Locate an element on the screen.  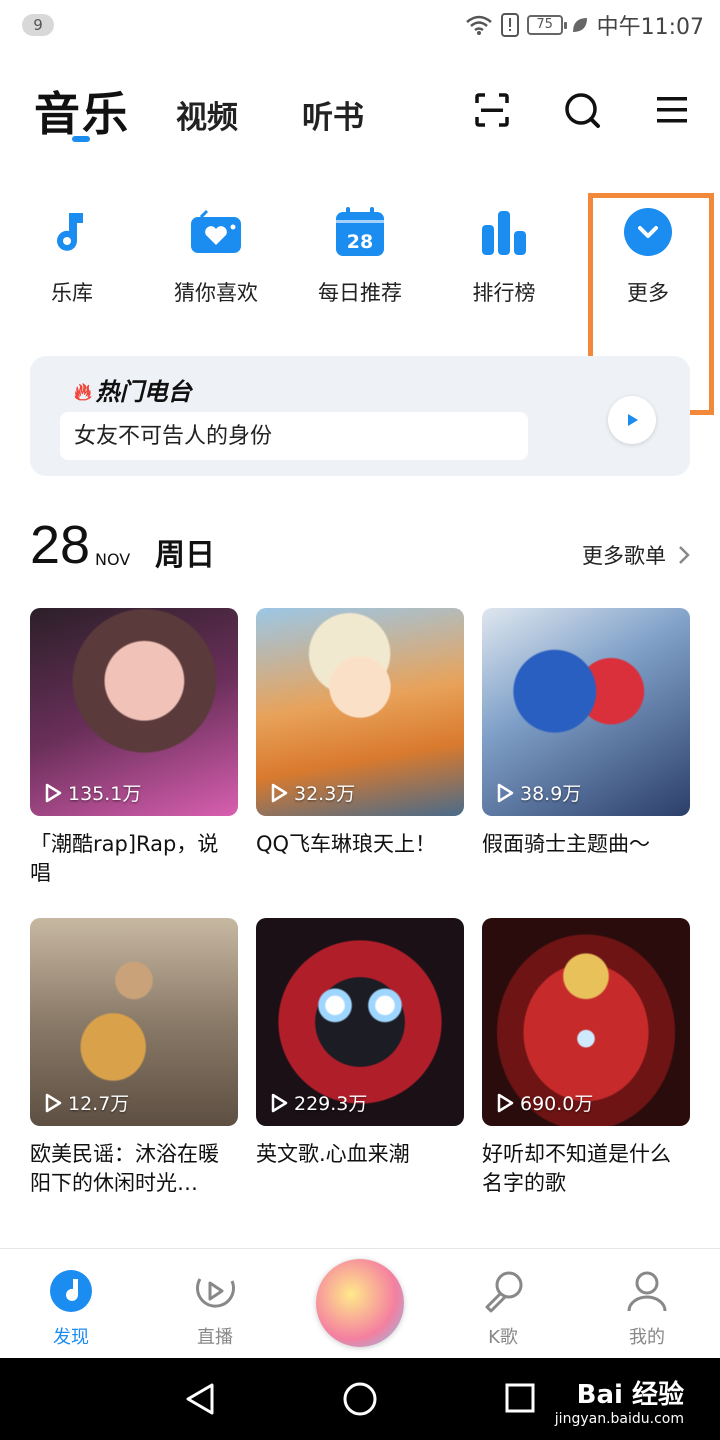
nav-label: 我的 is located at coordinates (647, 1337).